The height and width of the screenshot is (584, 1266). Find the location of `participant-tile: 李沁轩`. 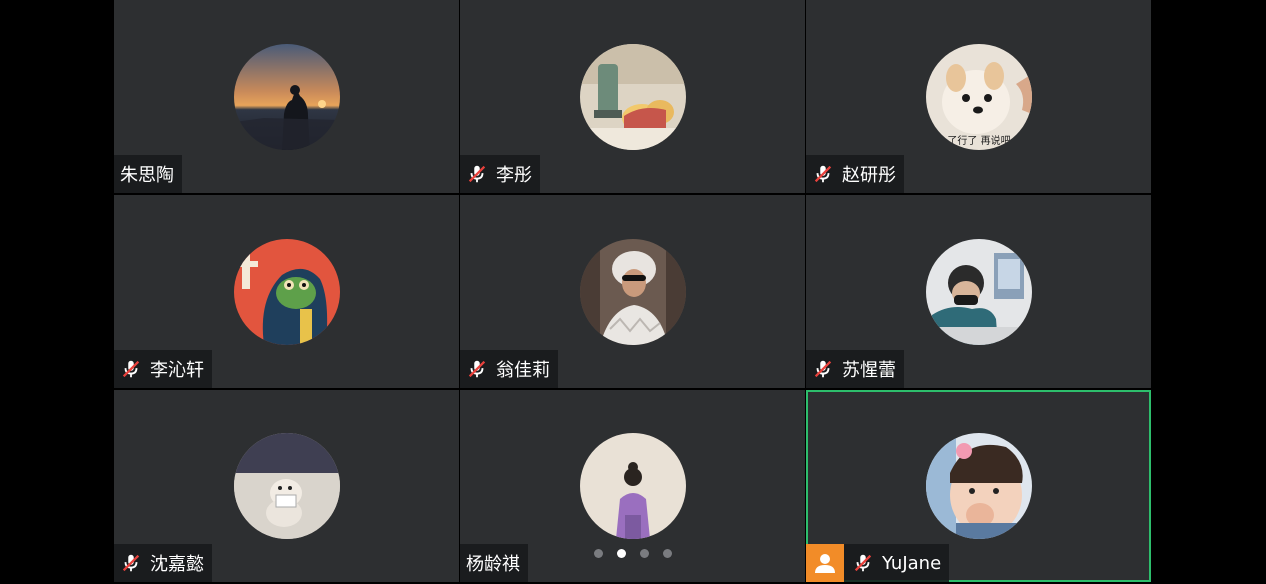

participant-tile: 李沁轩 is located at coordinates (286, 291).